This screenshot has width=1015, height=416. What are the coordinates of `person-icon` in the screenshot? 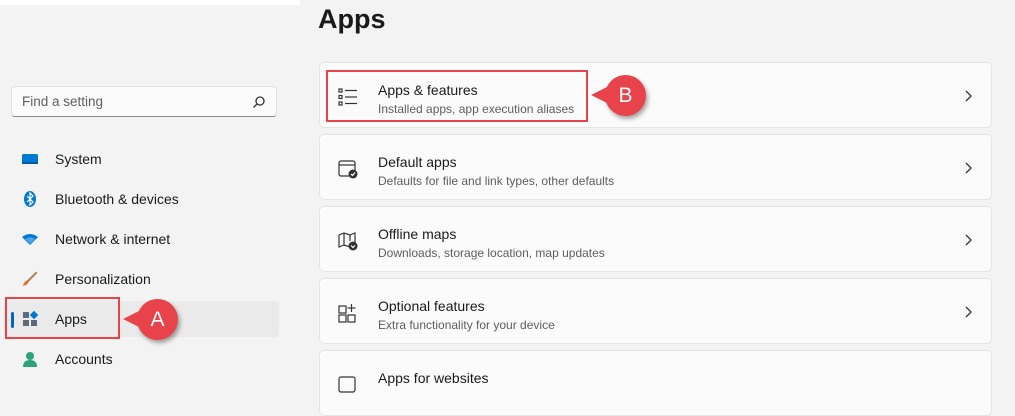 It's located at (30, 359).